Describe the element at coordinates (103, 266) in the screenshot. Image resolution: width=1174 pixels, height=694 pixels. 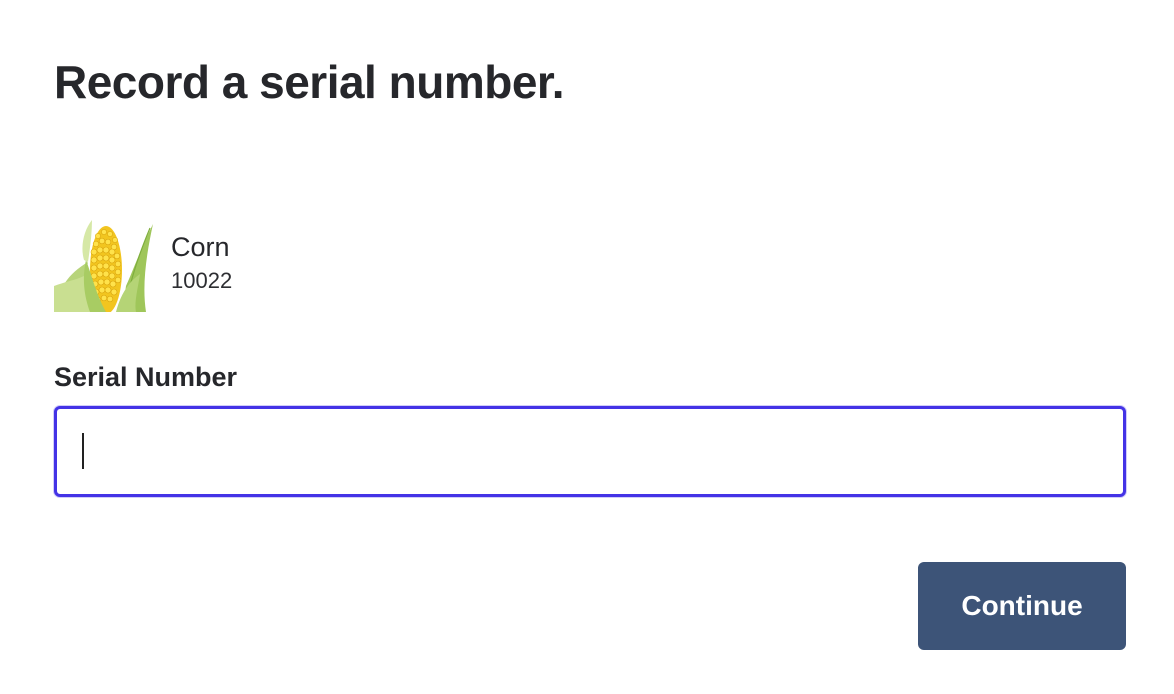
I see `corn-cob-icon` at that location.